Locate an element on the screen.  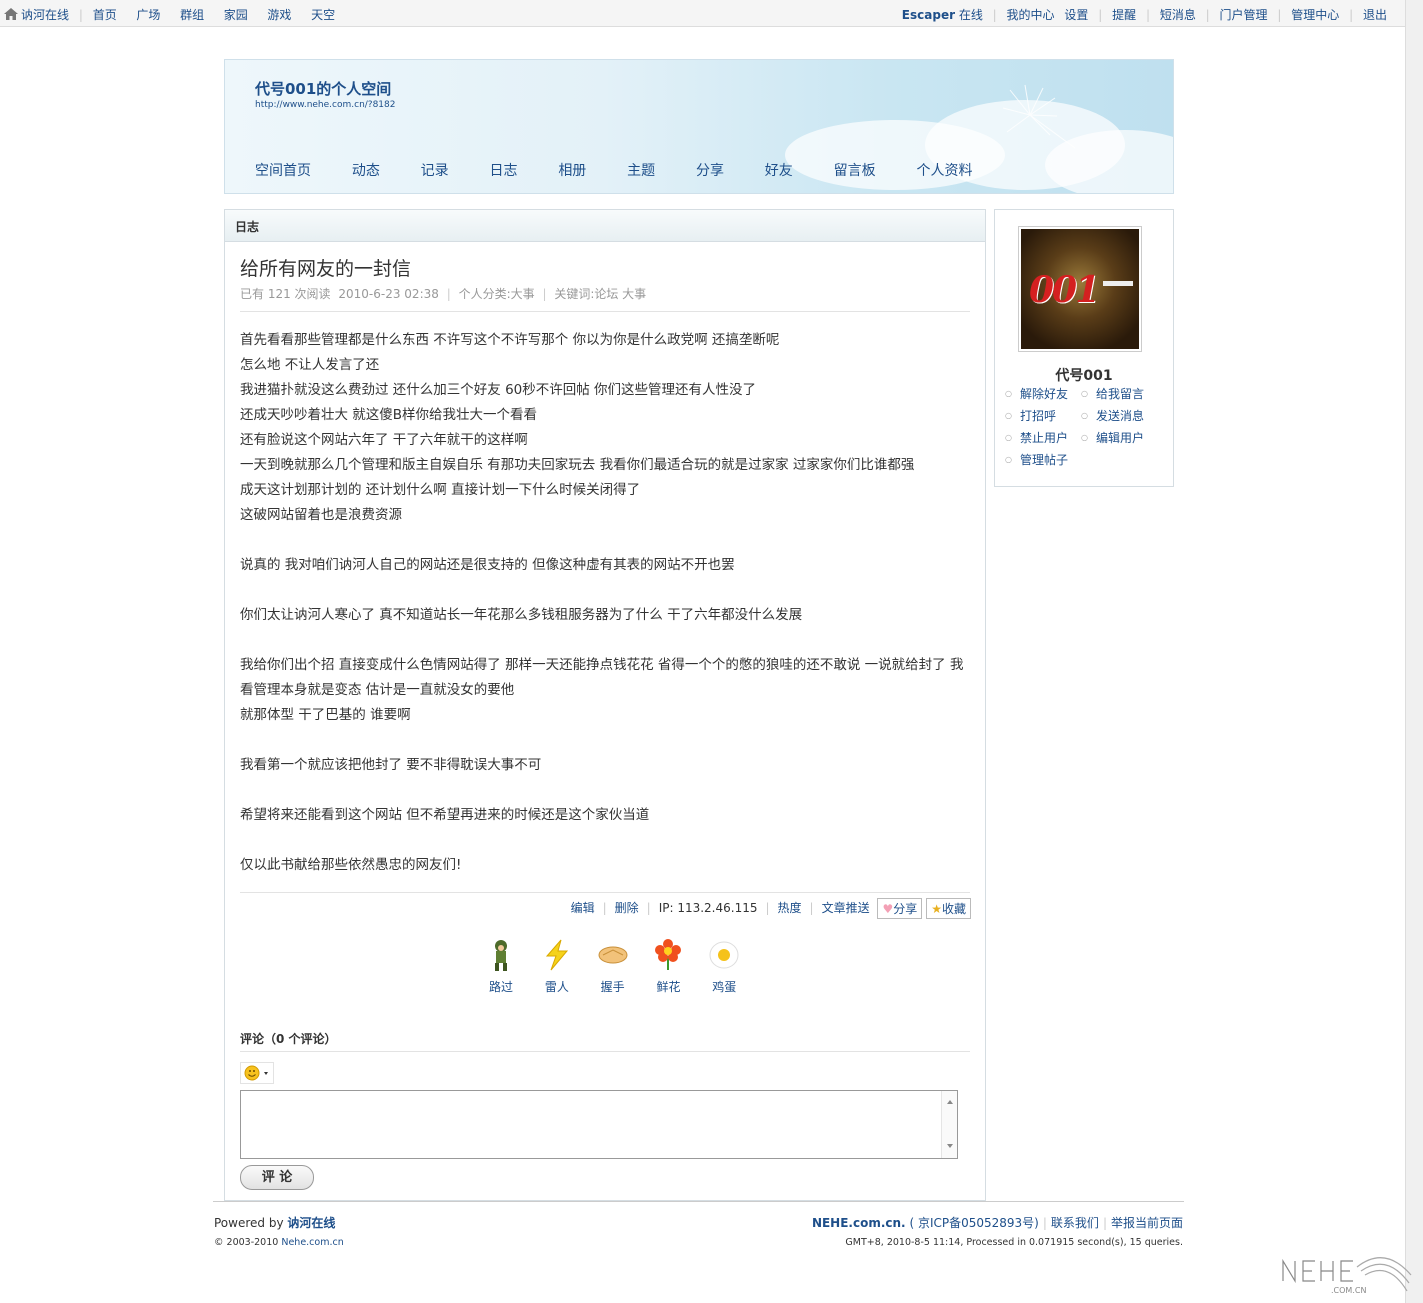
reaction-thunder: 雷人 is located at coordinates (557, 966).